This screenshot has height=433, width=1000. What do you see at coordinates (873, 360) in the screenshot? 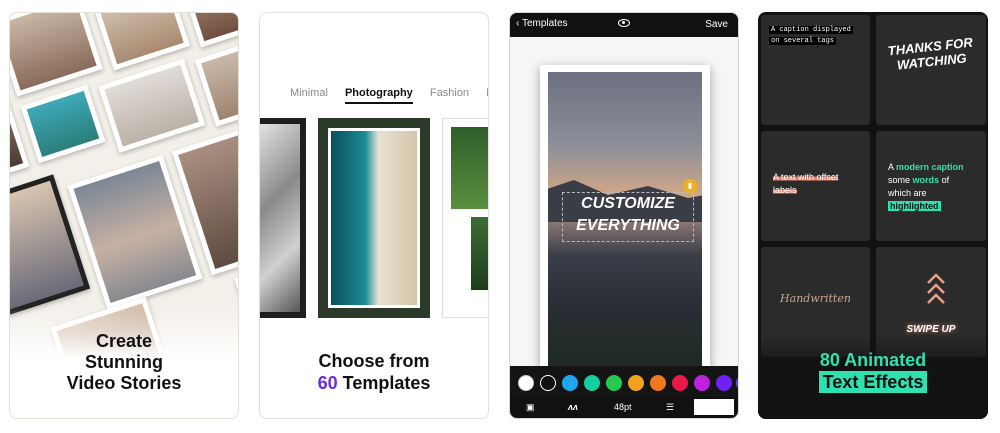
I see `headline-line: 80 Animated` at bounding box center [873, 360].